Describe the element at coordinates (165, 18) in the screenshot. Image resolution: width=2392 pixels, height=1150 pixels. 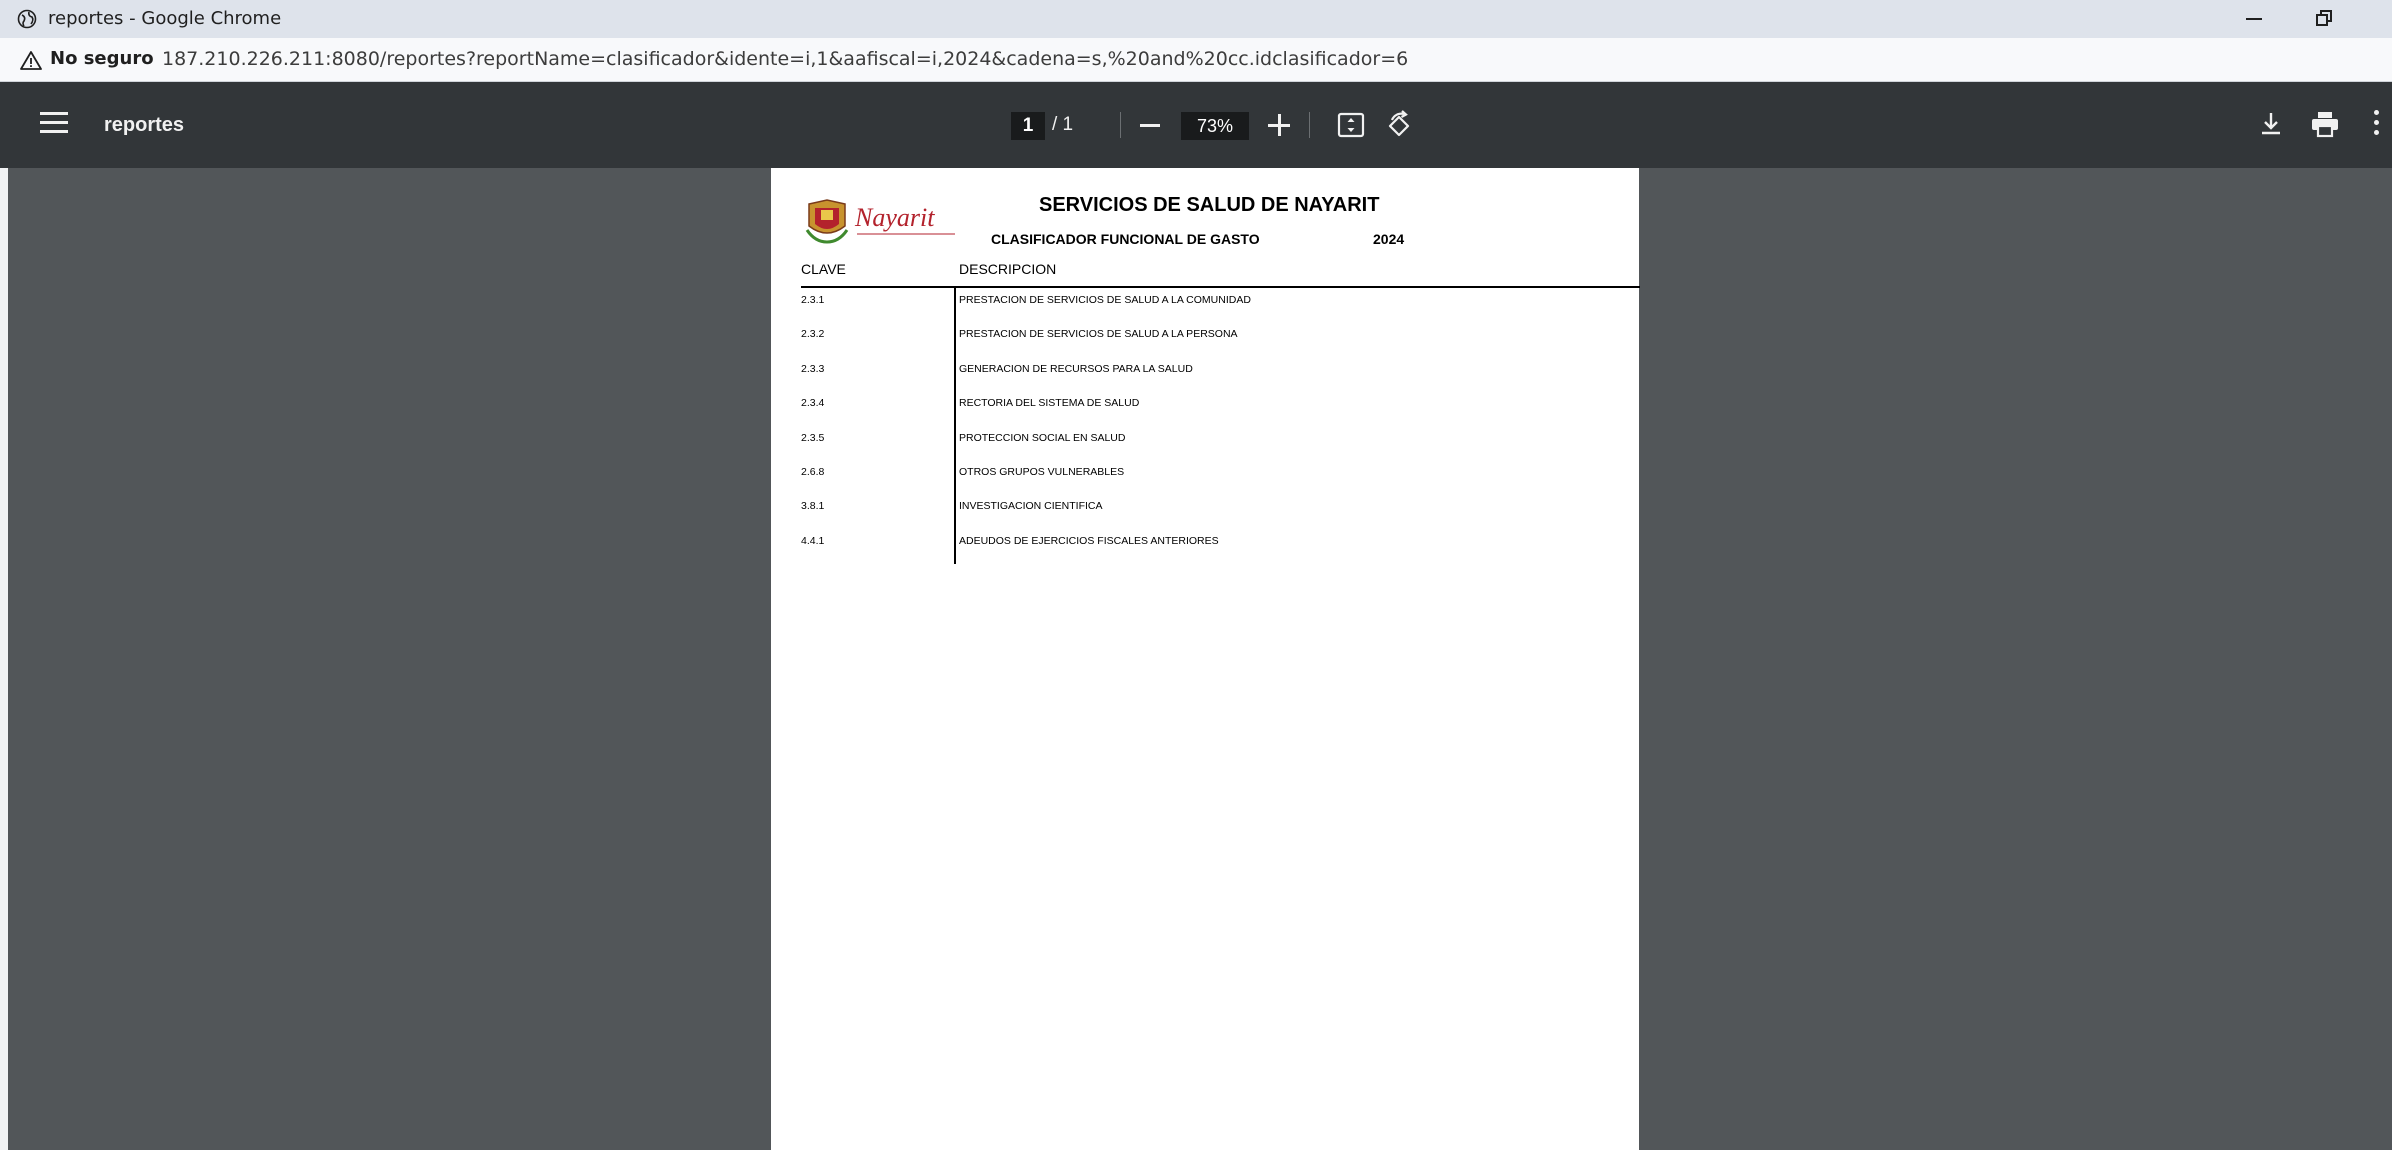
I see `window-title: reportes - Google Chrome` at that location.